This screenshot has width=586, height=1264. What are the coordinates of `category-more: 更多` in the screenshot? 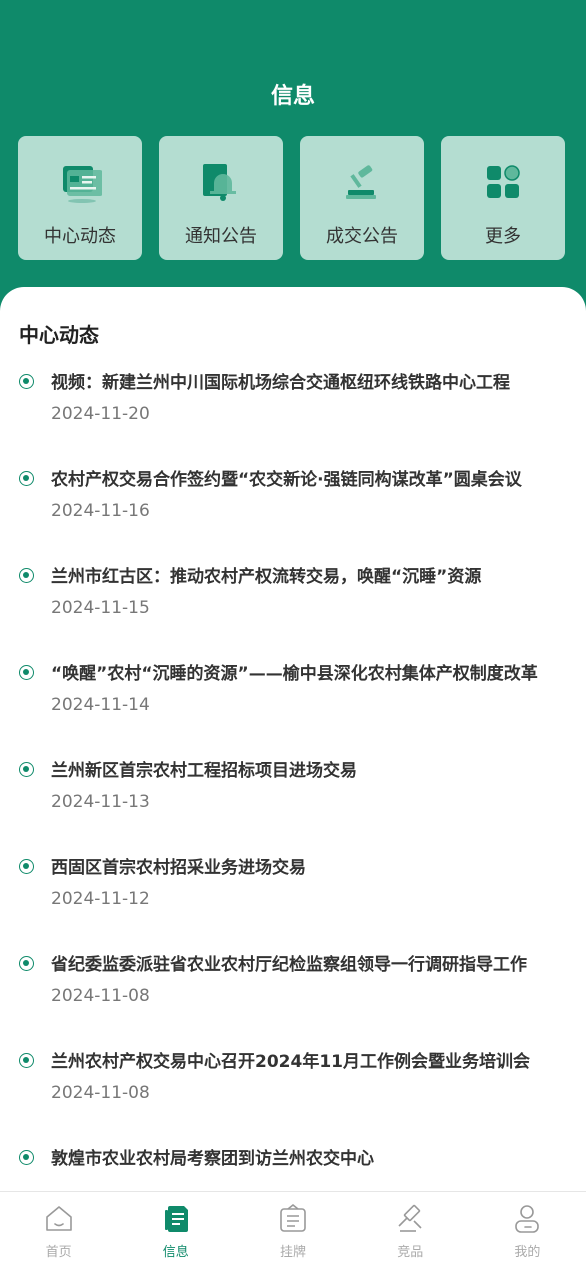 It's located at (503, 198).